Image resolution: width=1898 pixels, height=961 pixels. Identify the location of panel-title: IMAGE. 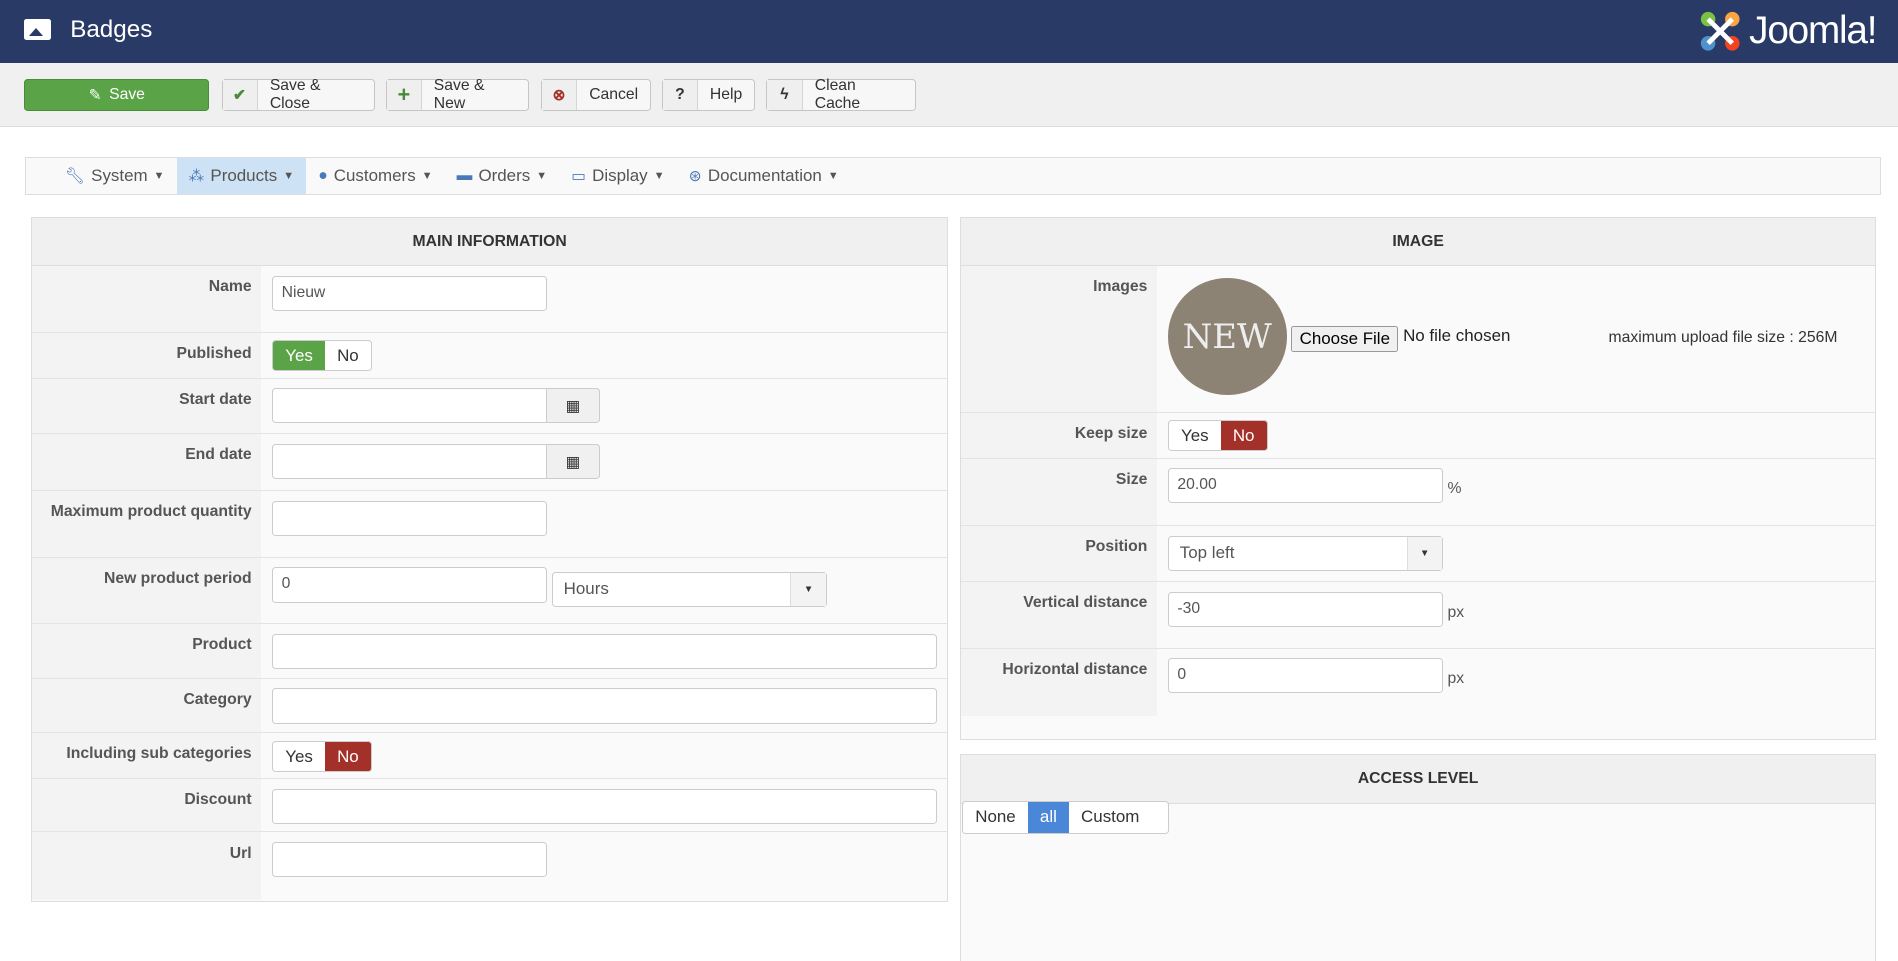
(1418, 242).